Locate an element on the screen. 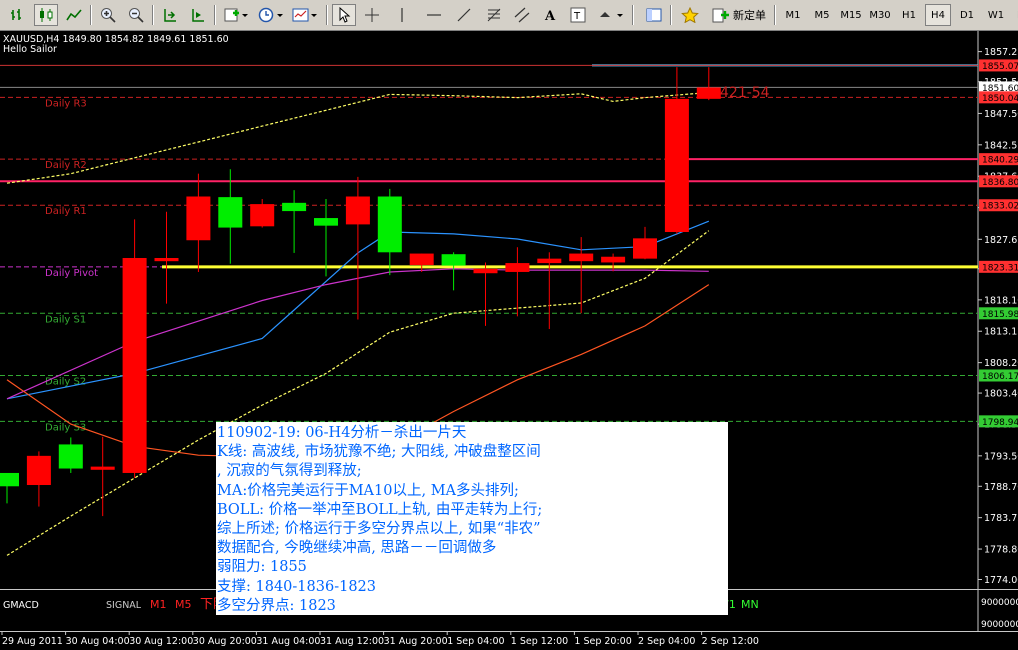 The width and height of the screenshot is (1018, 650). periods-menu-icon is located at coordinates (271, 15).